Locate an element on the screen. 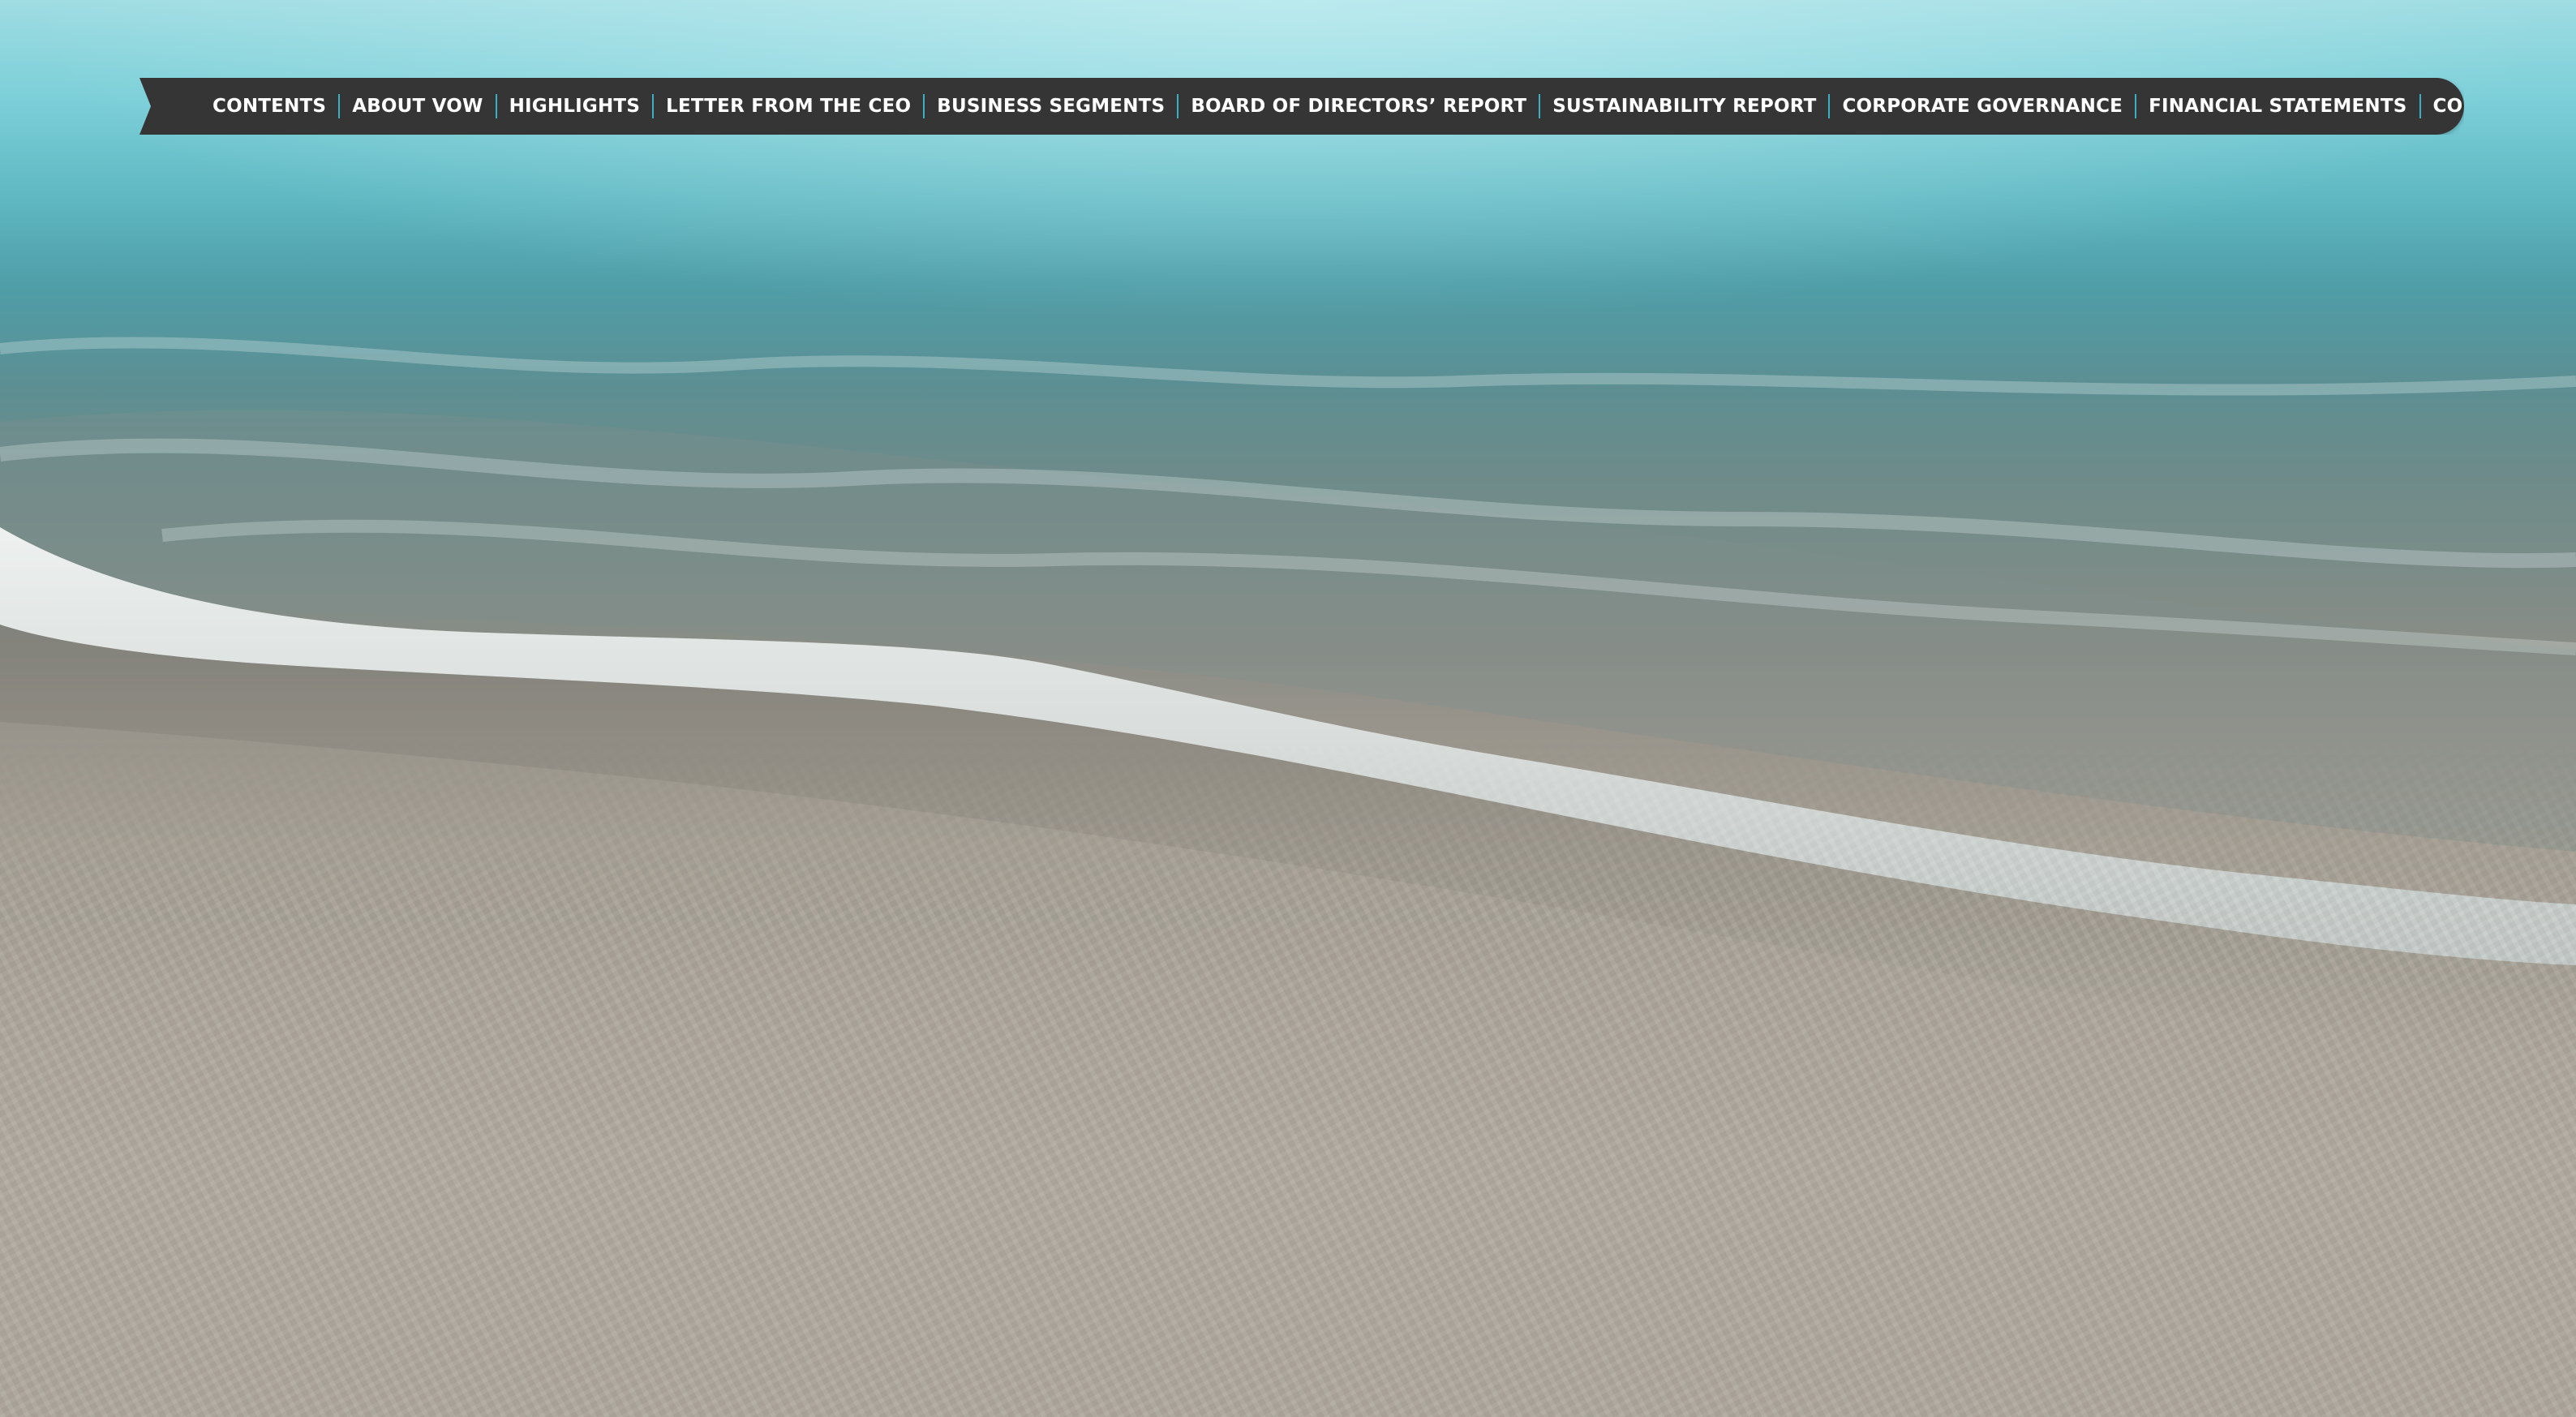  nav-item-highlights: HIGHLIGHTS is located at coordinates (575, 106).